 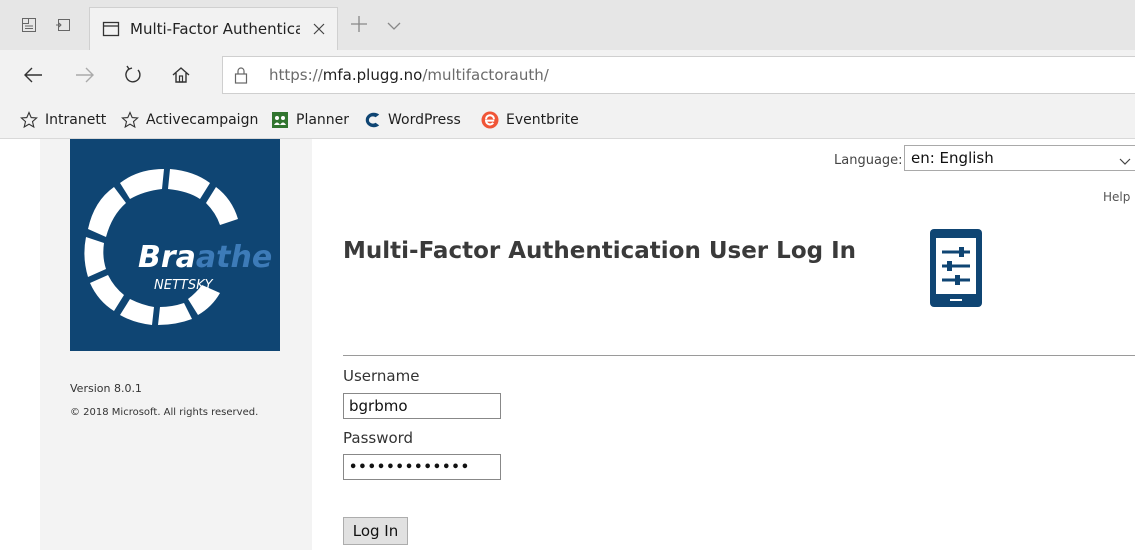 What do you see at coordinates (319, 29) in the screenshot?
I see `close-tab-icon` at bounding box center [319, 29].